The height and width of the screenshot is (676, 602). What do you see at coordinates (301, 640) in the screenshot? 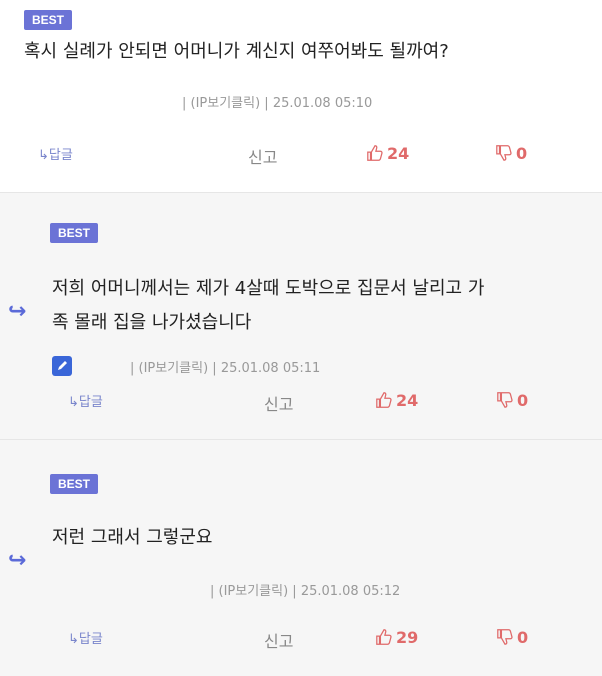
I see `comment-actions: ↳답글 신고 29 0` at bounding box center [301, 640].